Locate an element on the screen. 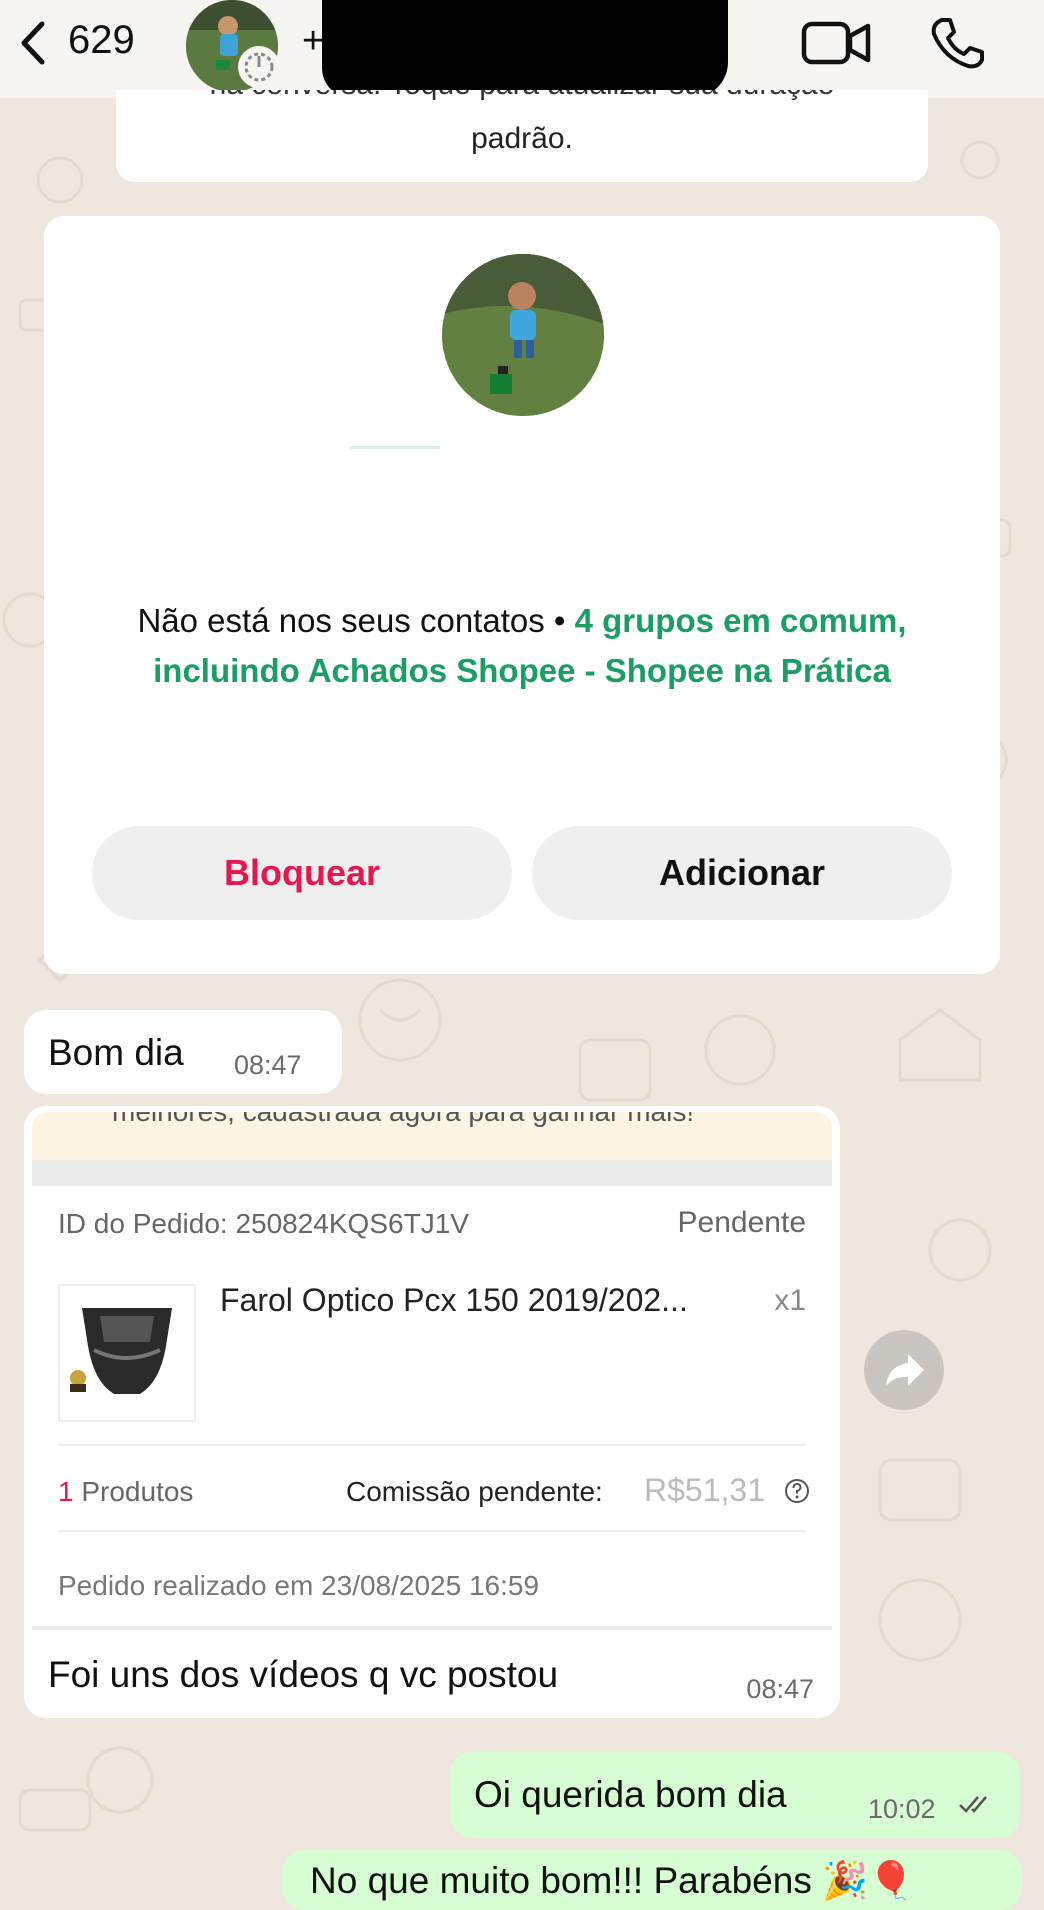 Image resolution: width=1044 pixels, height=1910 pixels. outgoing-message: Oi querida bom dia 10:02 is located at coordinates (735, 1795).